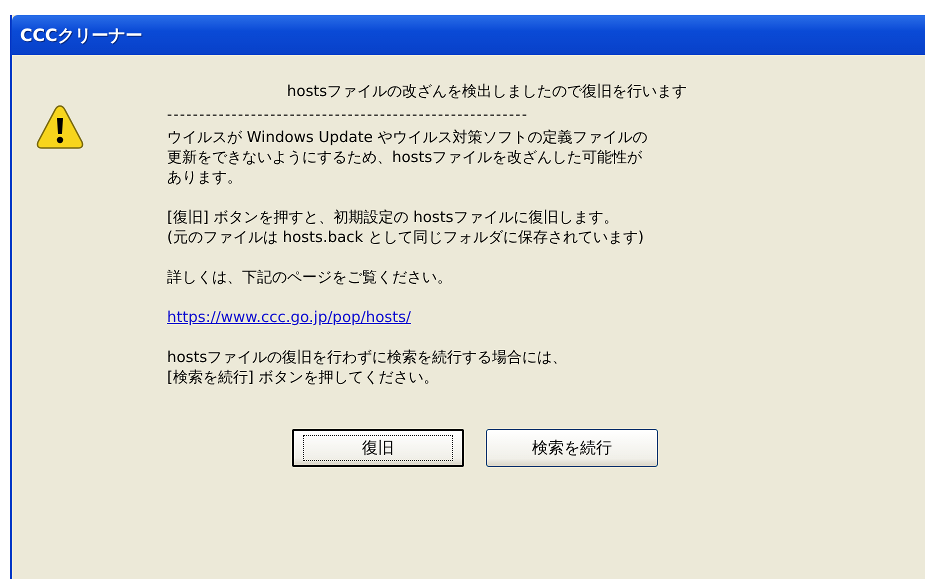 Image resolution: width=925 pixels, height=579 pixels. I want to click on message-heading: hostsファイルの改ざんを検出しましたので復旧を行います, so click(487, 91).